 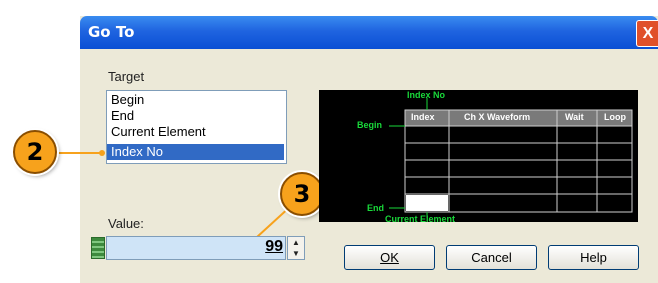 I want to click on spin-down-icon: ▼, so click(x=296, y=253).